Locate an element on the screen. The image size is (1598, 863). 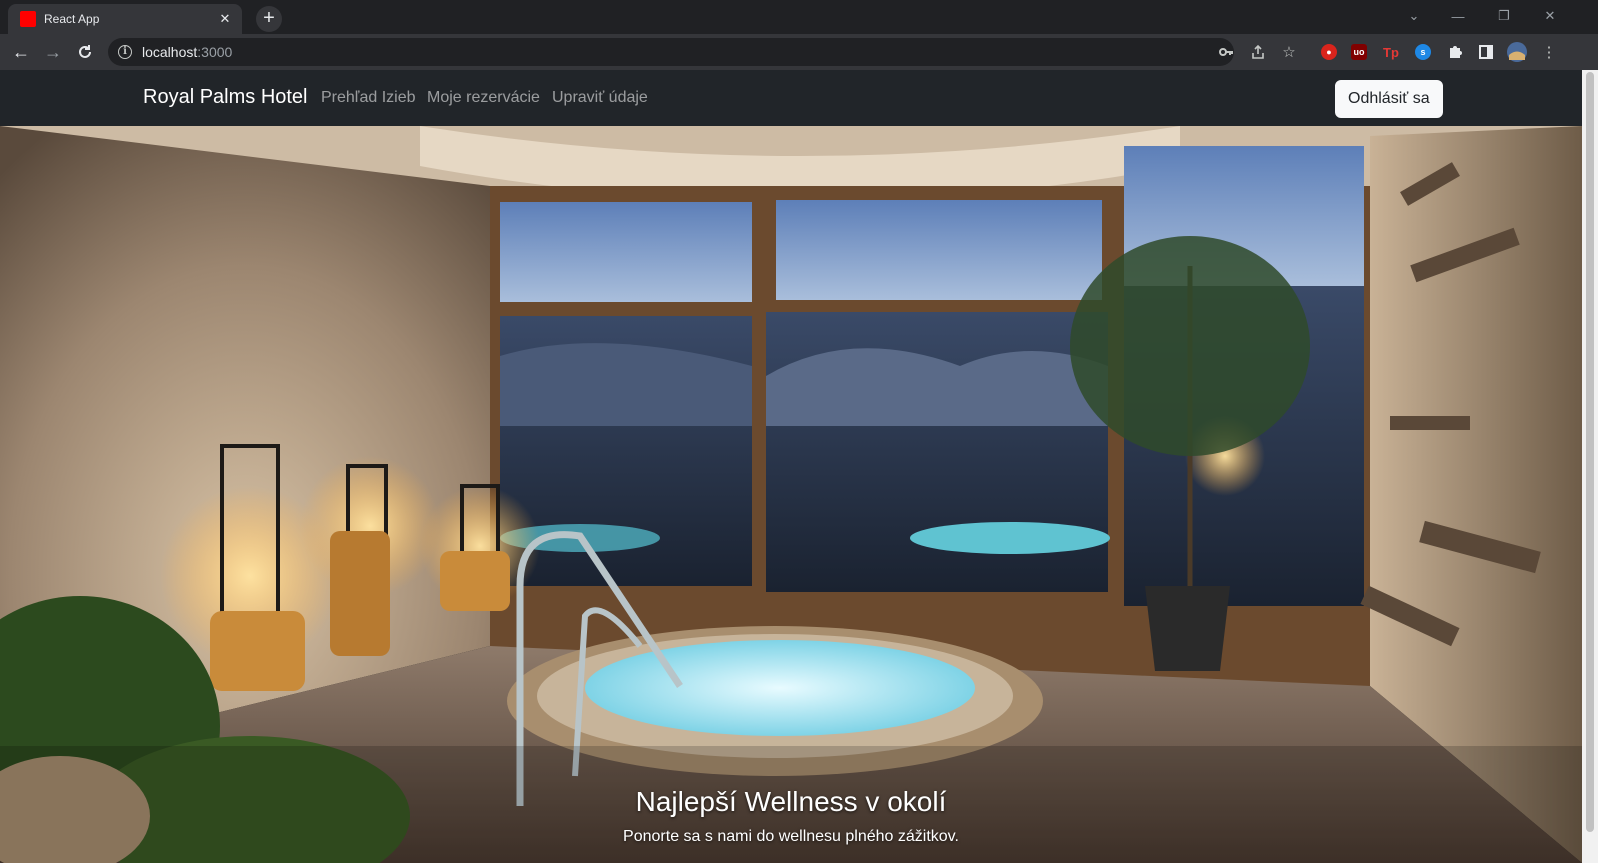
page-scrollbar is located at coordinates (1590, 466).